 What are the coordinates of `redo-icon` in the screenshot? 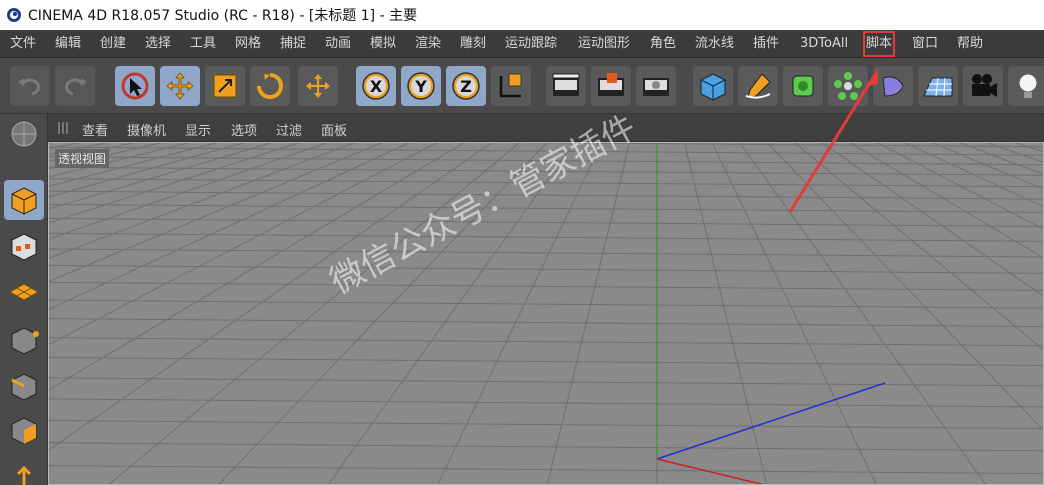 It's located at (76, 87).